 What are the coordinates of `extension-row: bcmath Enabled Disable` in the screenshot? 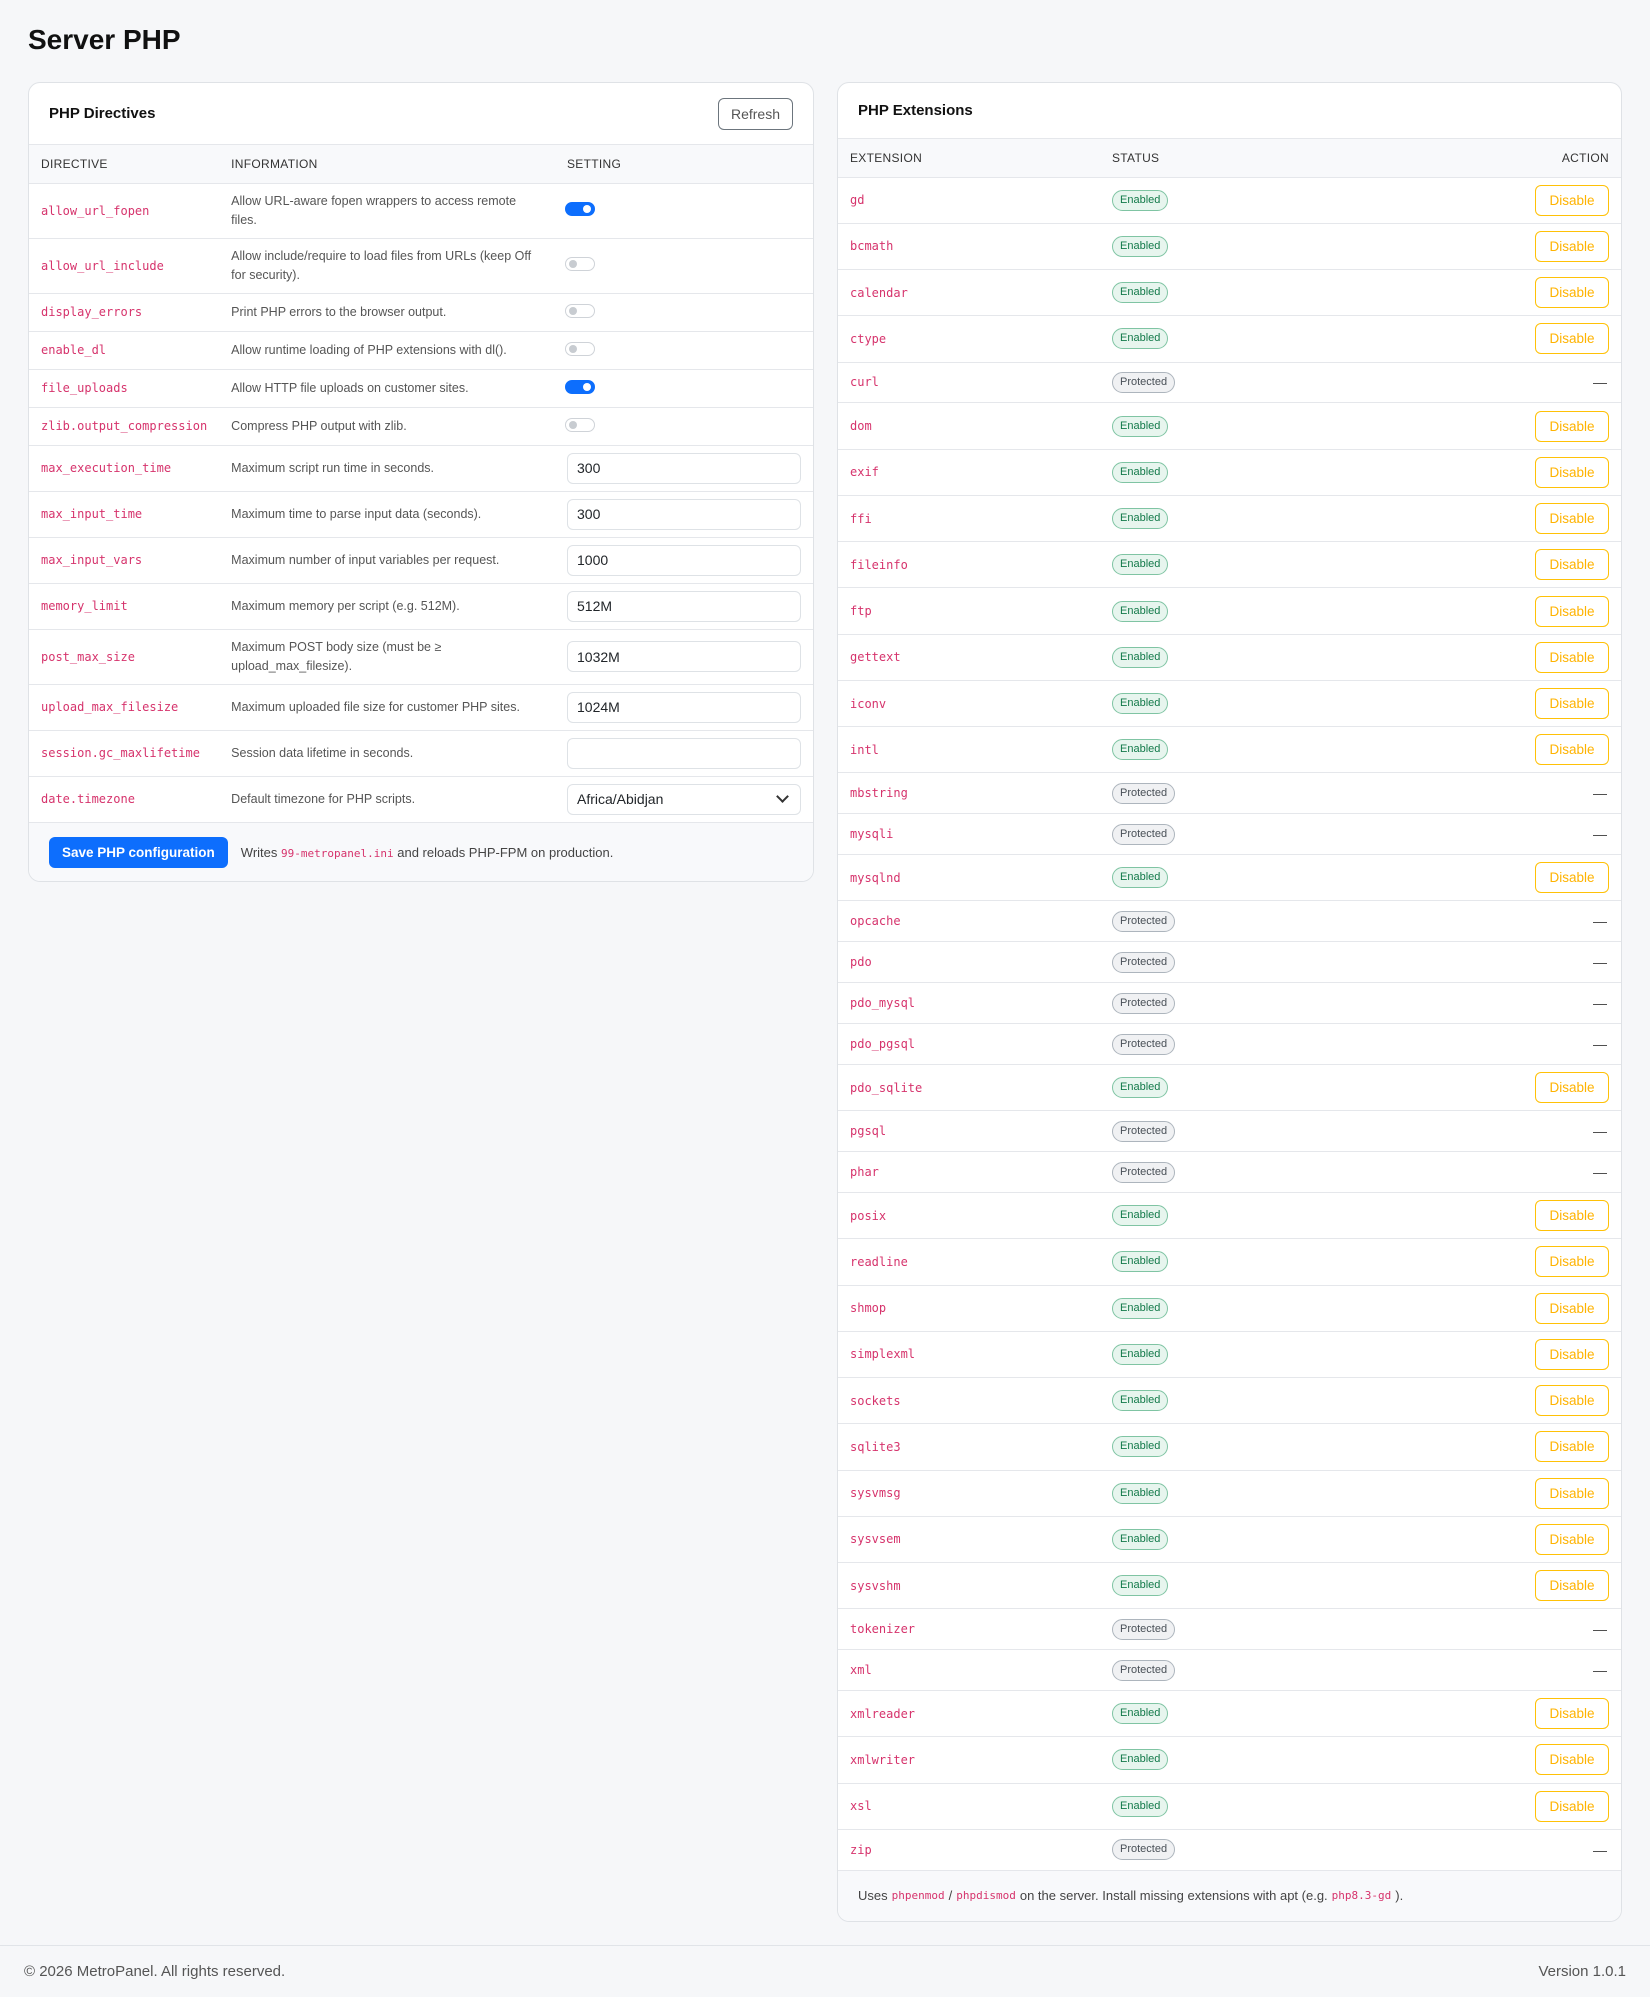 It's located at (1229, 247).